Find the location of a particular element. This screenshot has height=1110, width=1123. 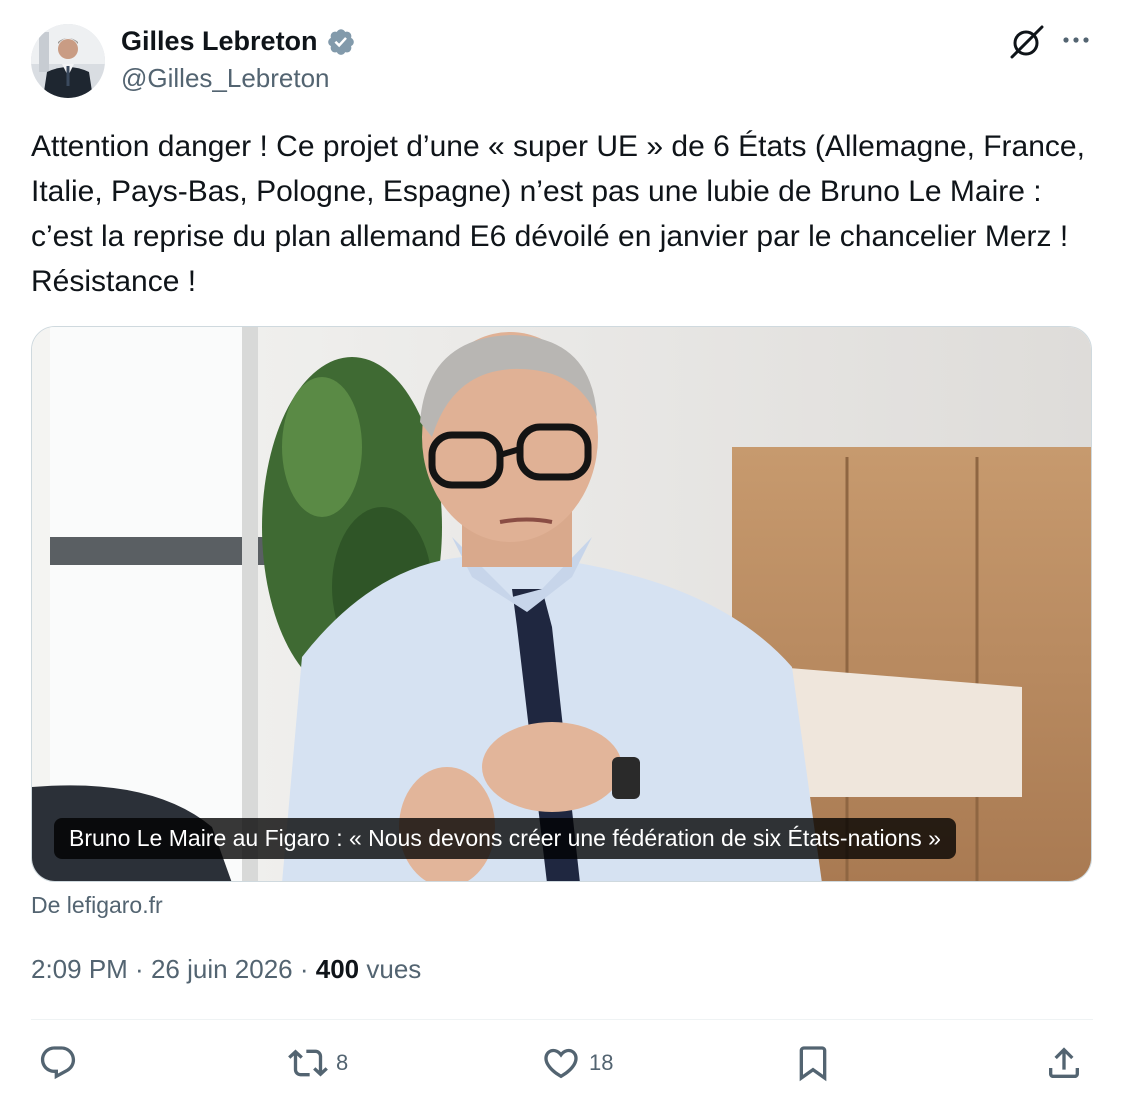

author-handle: @Gilles_Lebreton is located at coordinates (225, 78).